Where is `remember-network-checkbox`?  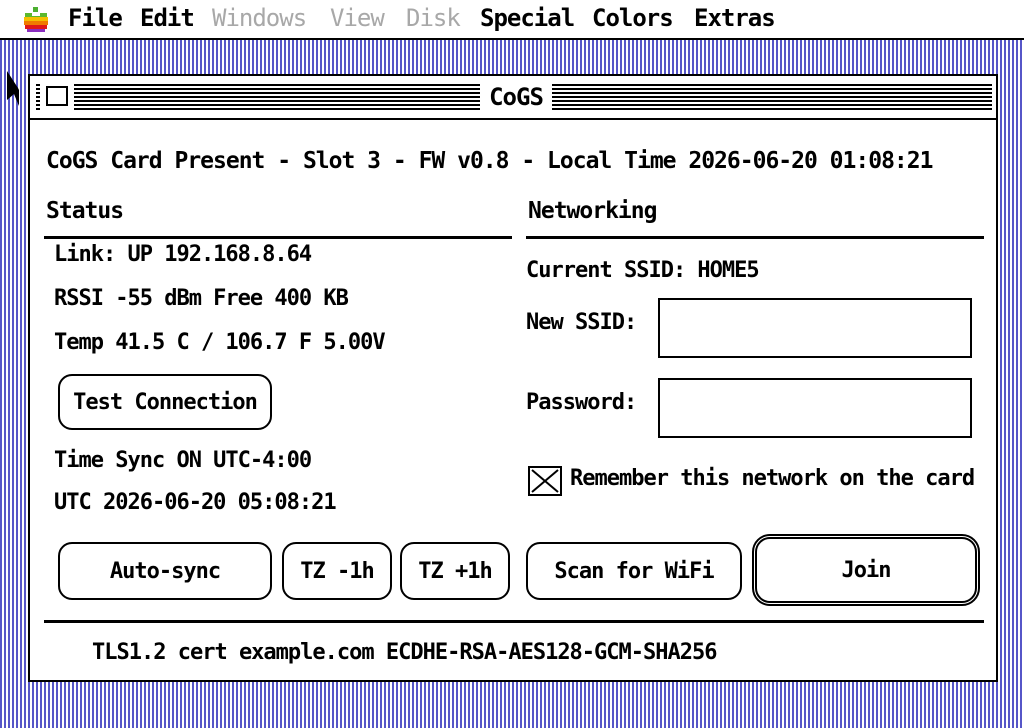 remember-network-checkbox is located at coordinates (545, 481).